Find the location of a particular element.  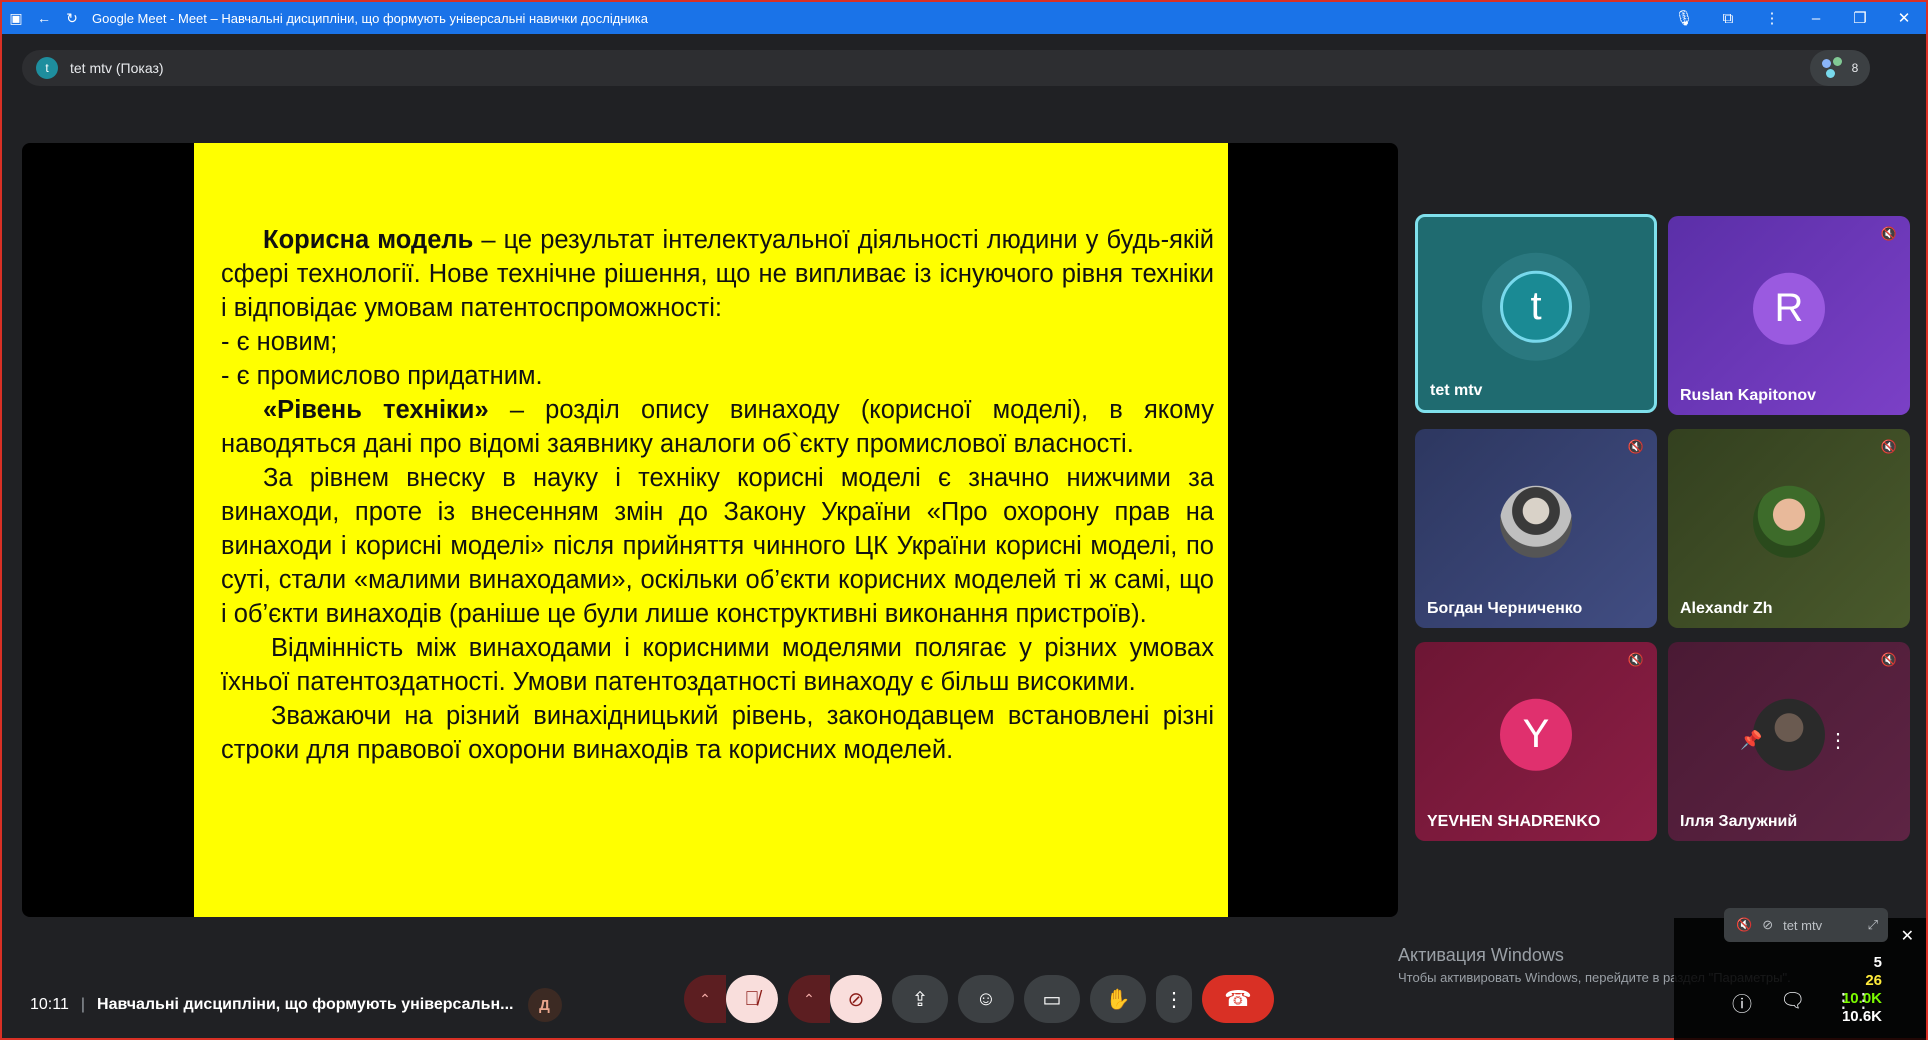

captions-button: ▭ is located at coordinates (1052, 999).